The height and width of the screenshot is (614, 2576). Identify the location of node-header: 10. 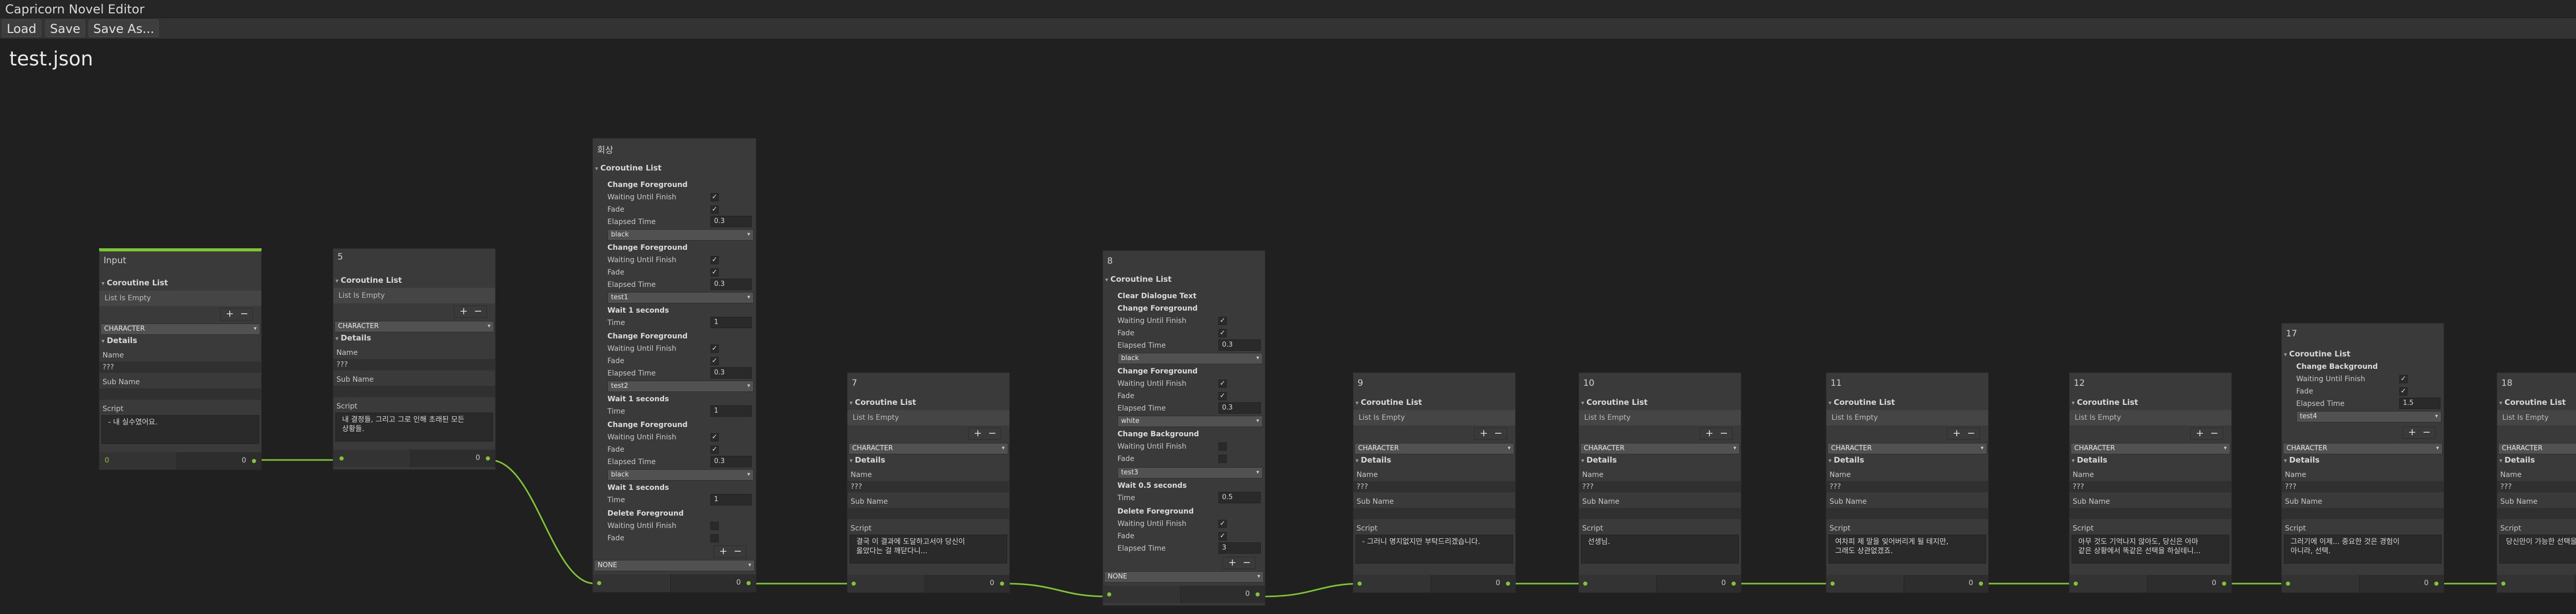
(1660, 383).